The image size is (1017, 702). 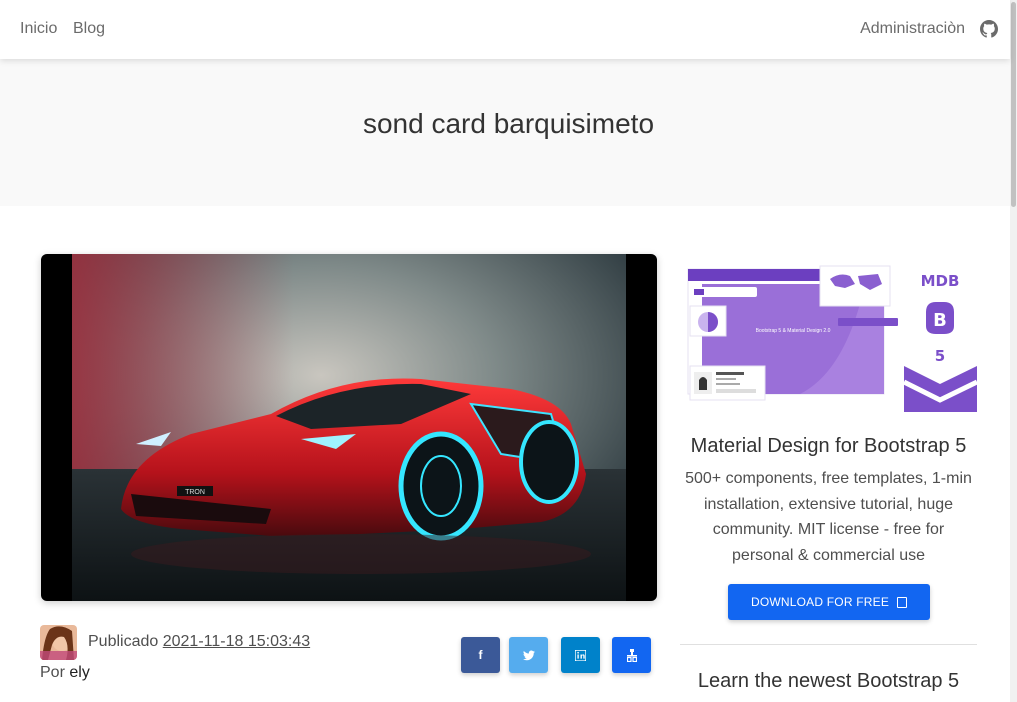 I want to click on author-avatar, so click(x=58, y=642).